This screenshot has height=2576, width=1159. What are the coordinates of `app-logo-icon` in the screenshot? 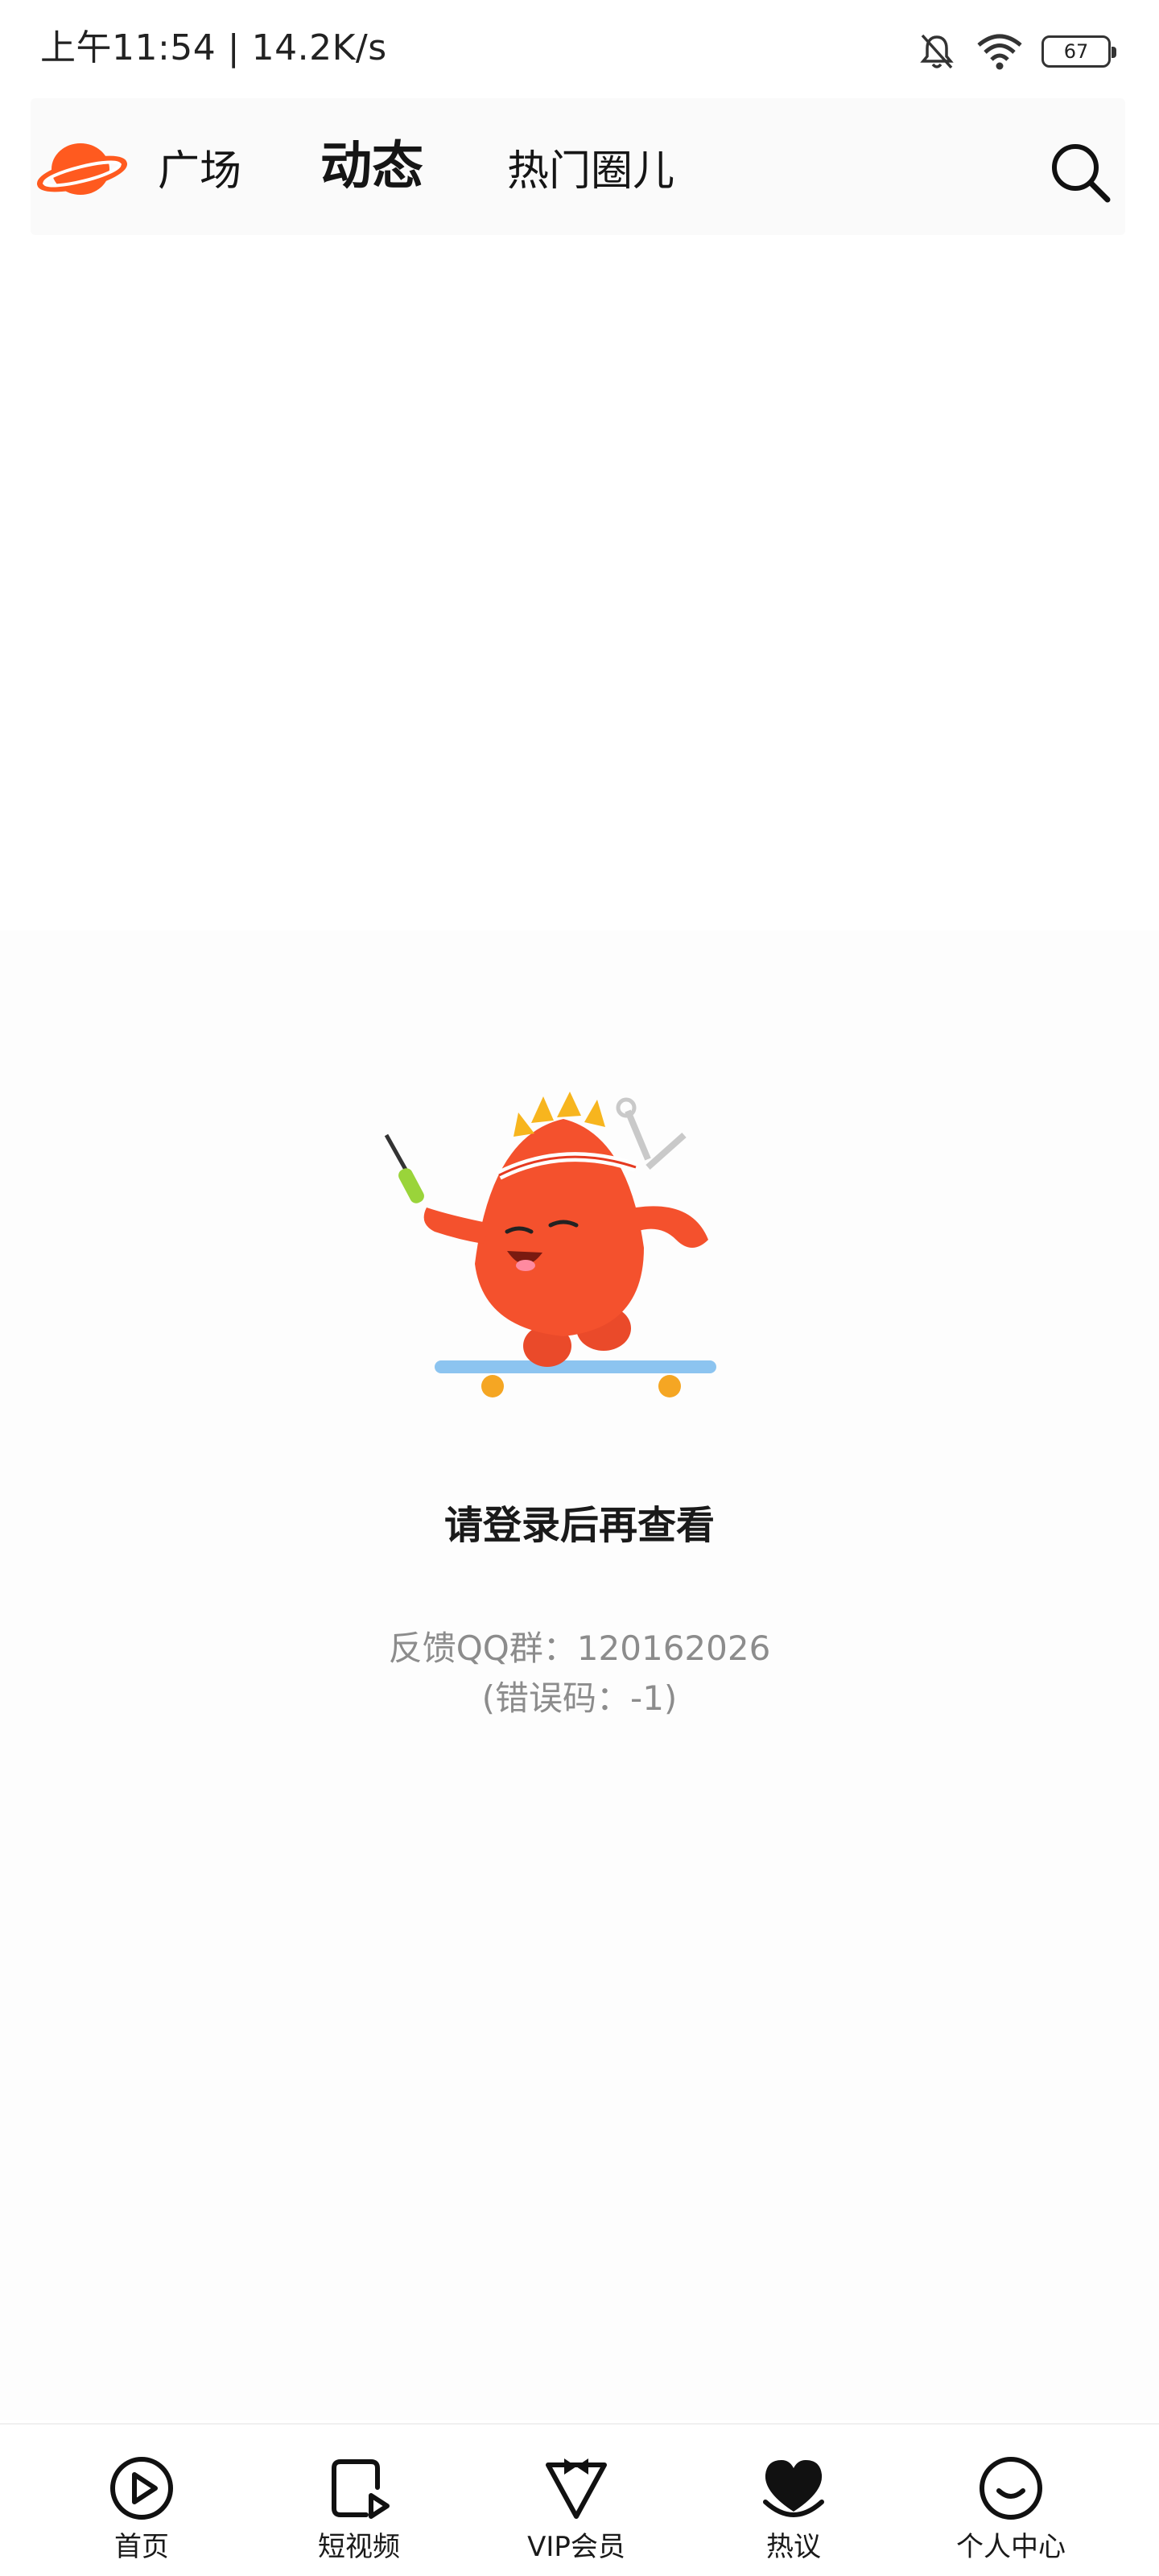 It's located at (82, 169).